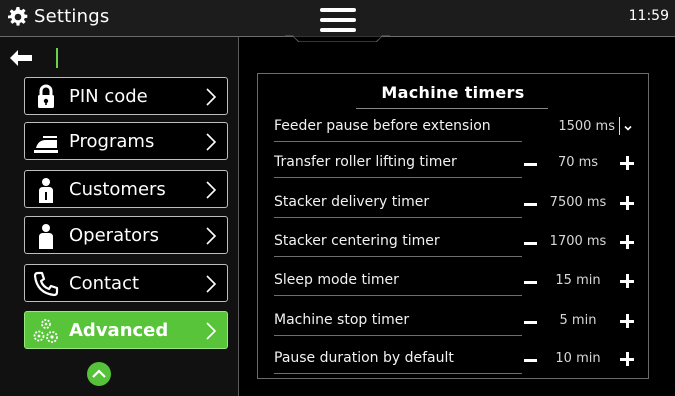 The image size is (675, 396). What do you see at coordinates (57, 58) in the screenshot?
I see `back-divider` at bounding box center [57, 58].